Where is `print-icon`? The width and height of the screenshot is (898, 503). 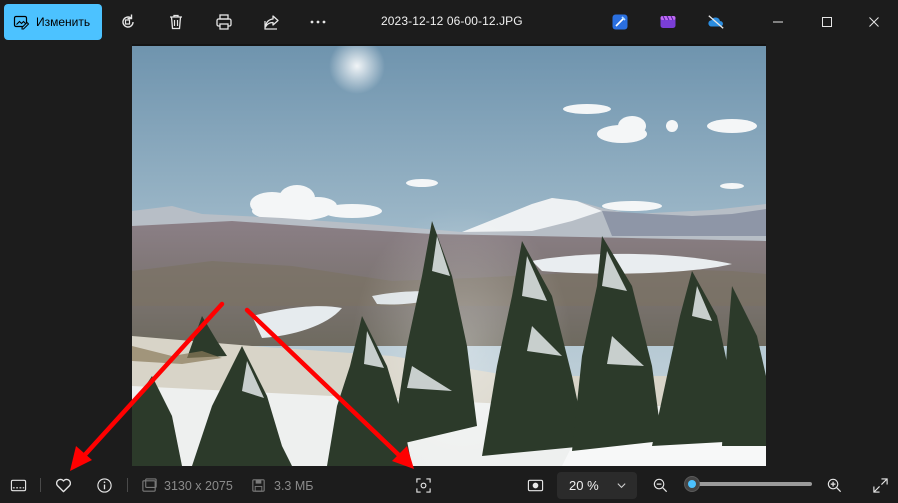 print-icon is located at coordinates (224, 22).